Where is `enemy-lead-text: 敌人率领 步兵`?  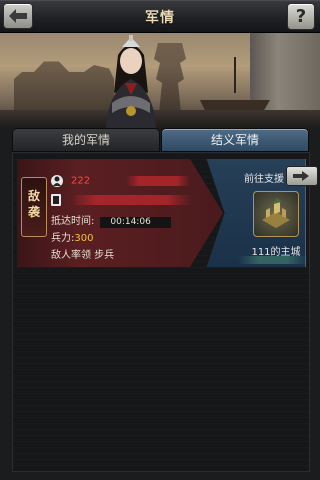 enemy-lead-text: 敌人率领 步兵 is located at coordinates (83, 255).